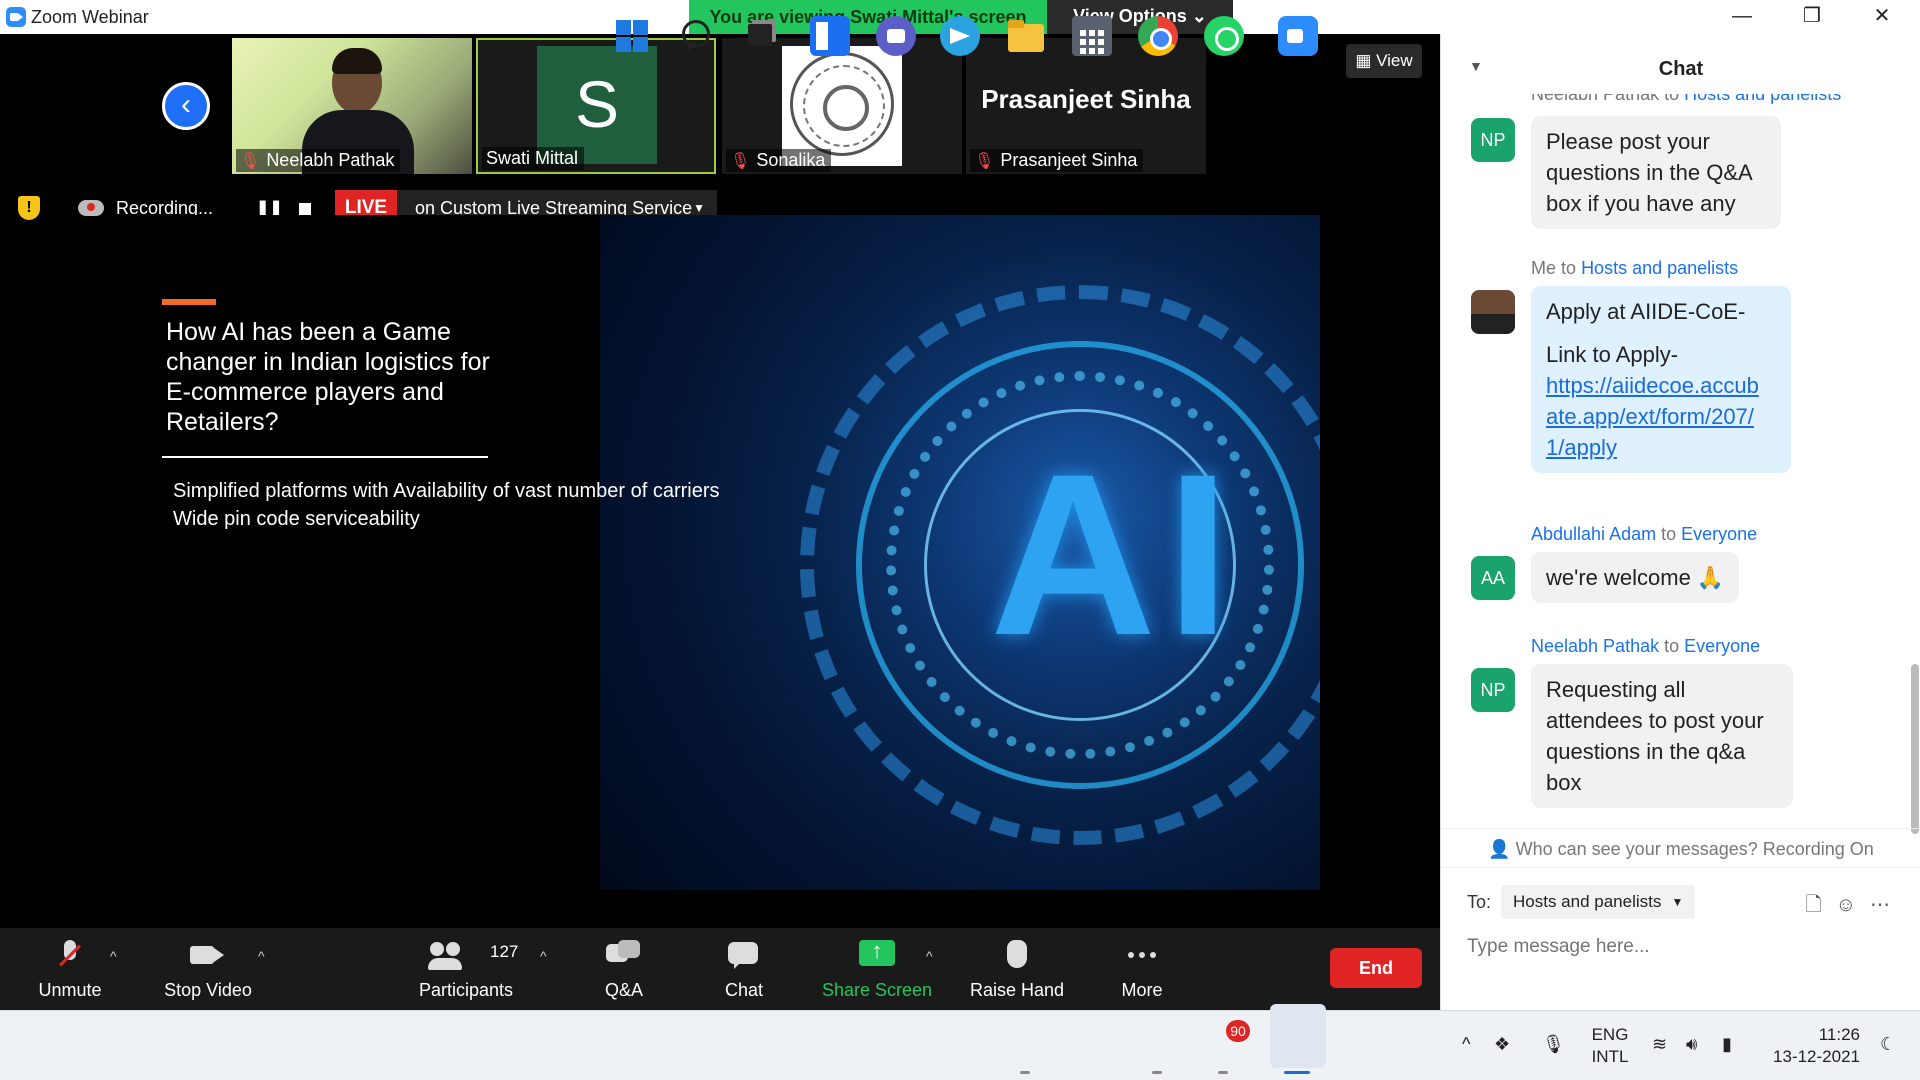 Image resolution: width=1920 pixels, height=1080 pixels. I want to click on cloud-recording-icon, so click(91, 208).